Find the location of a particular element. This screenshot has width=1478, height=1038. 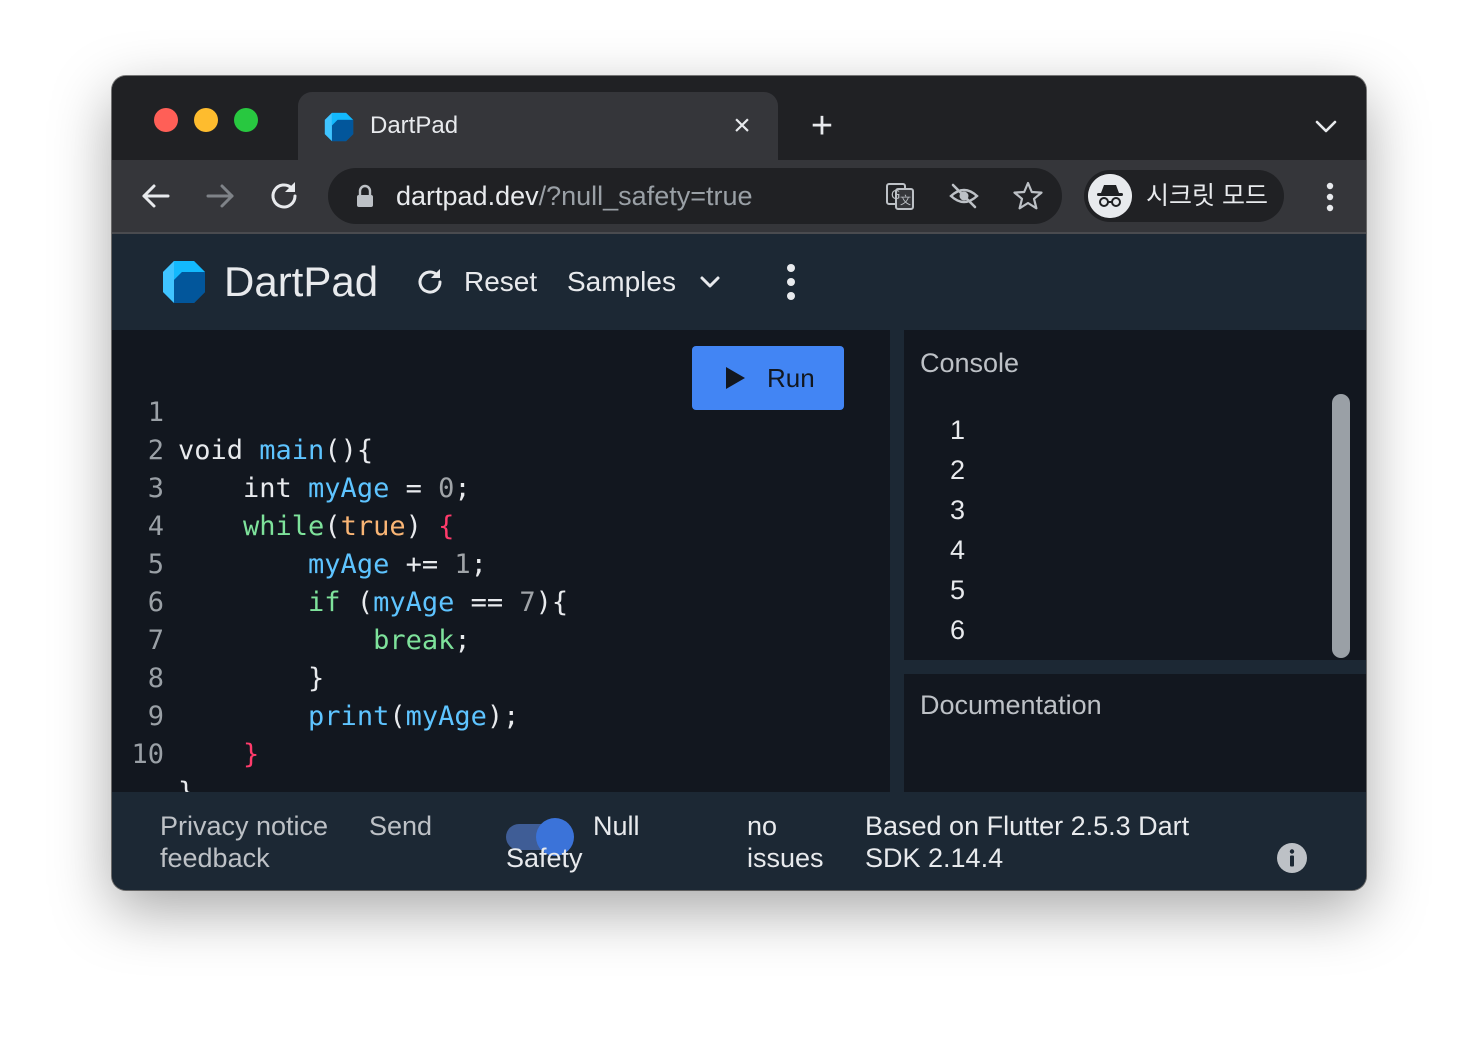

code-line: 7 } is located at coordinates (492, 639).